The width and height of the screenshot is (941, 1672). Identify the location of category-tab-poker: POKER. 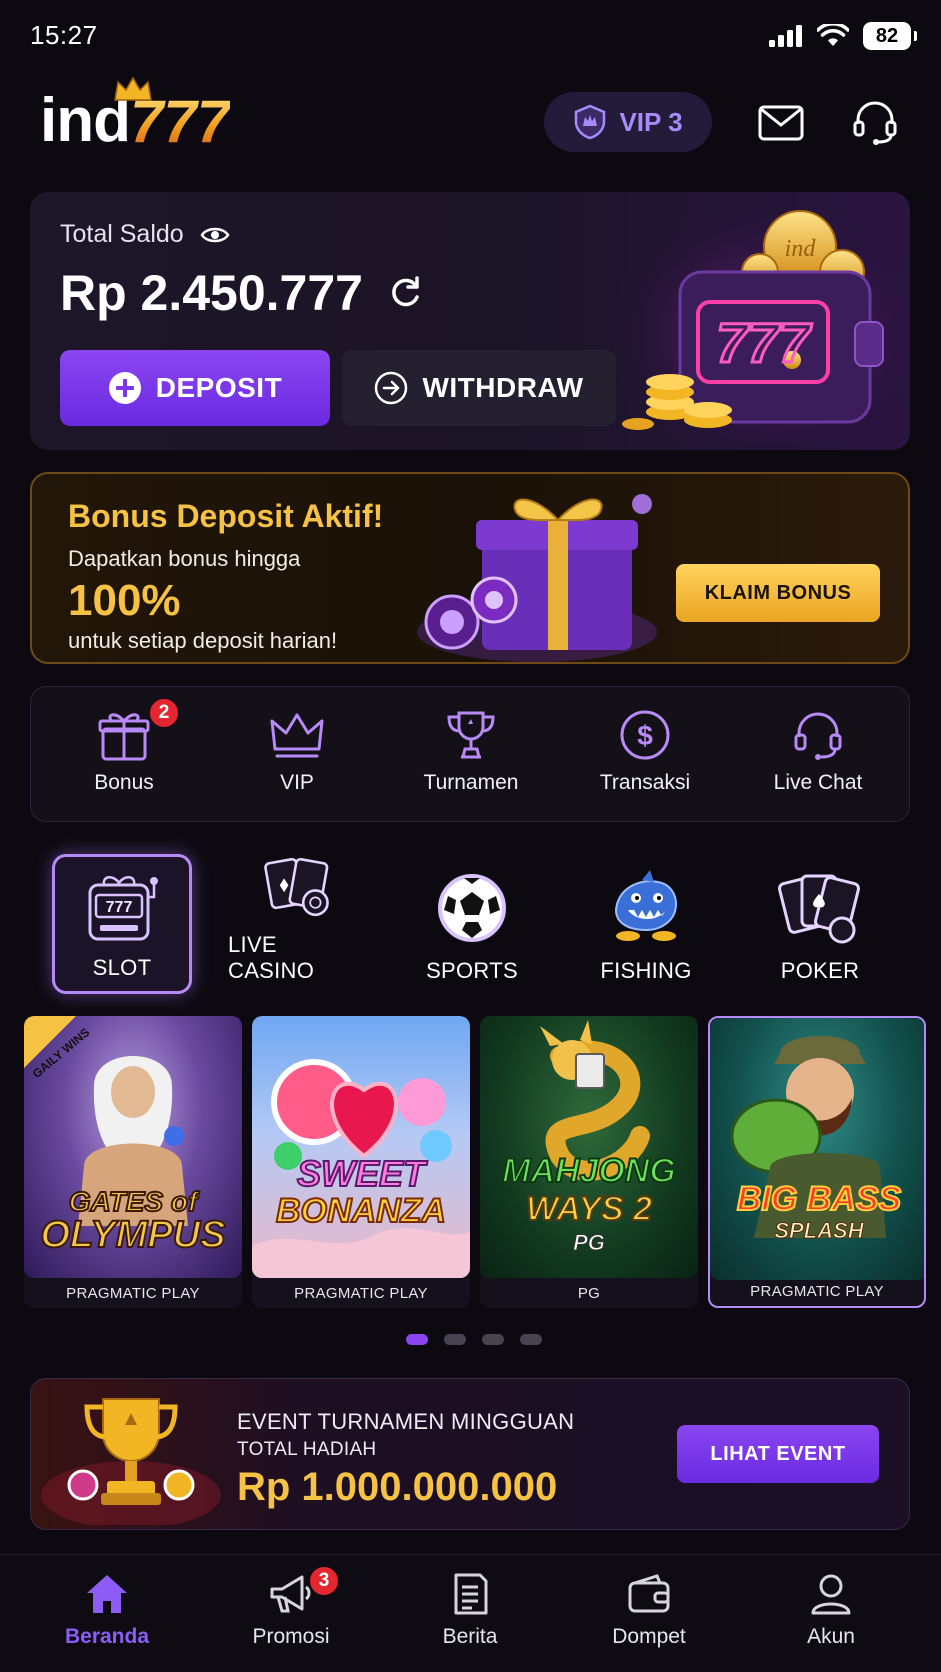
(820, 924).